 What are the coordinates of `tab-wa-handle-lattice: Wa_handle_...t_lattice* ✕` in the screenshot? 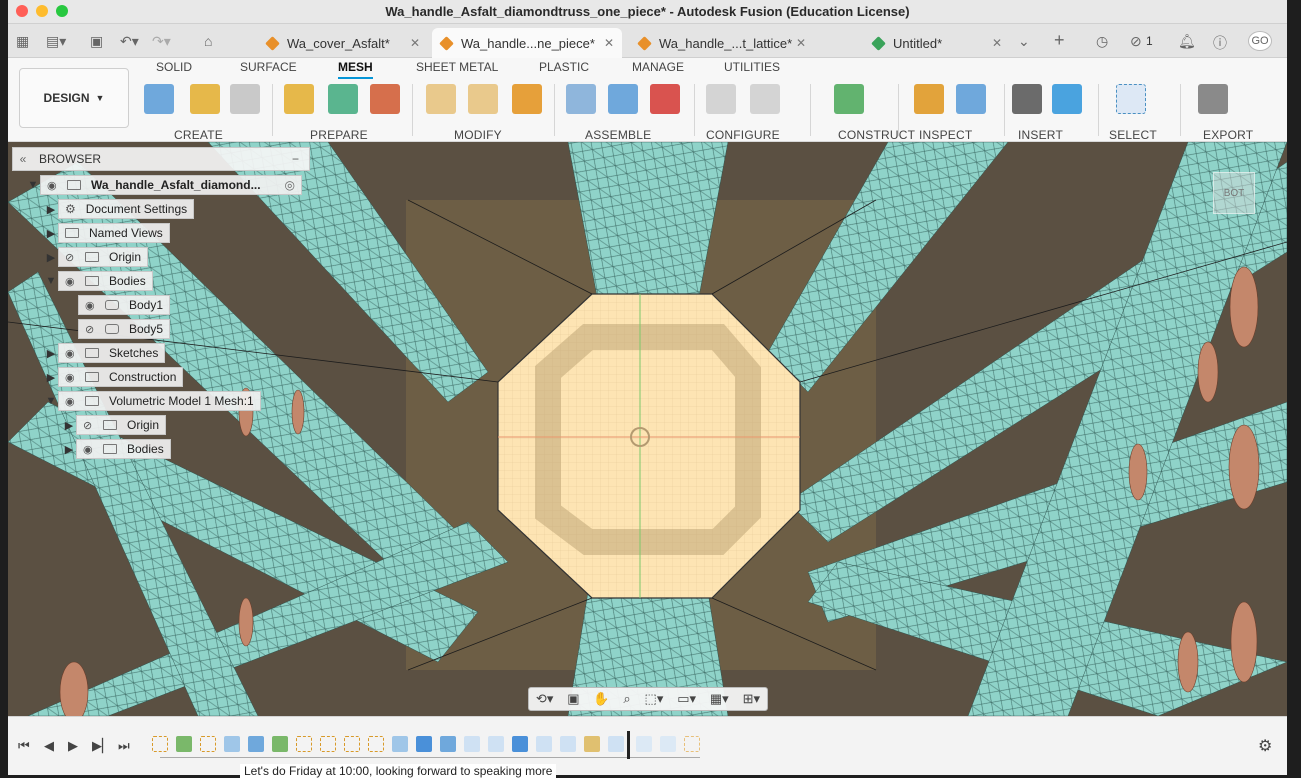 It's located at (722, 43).